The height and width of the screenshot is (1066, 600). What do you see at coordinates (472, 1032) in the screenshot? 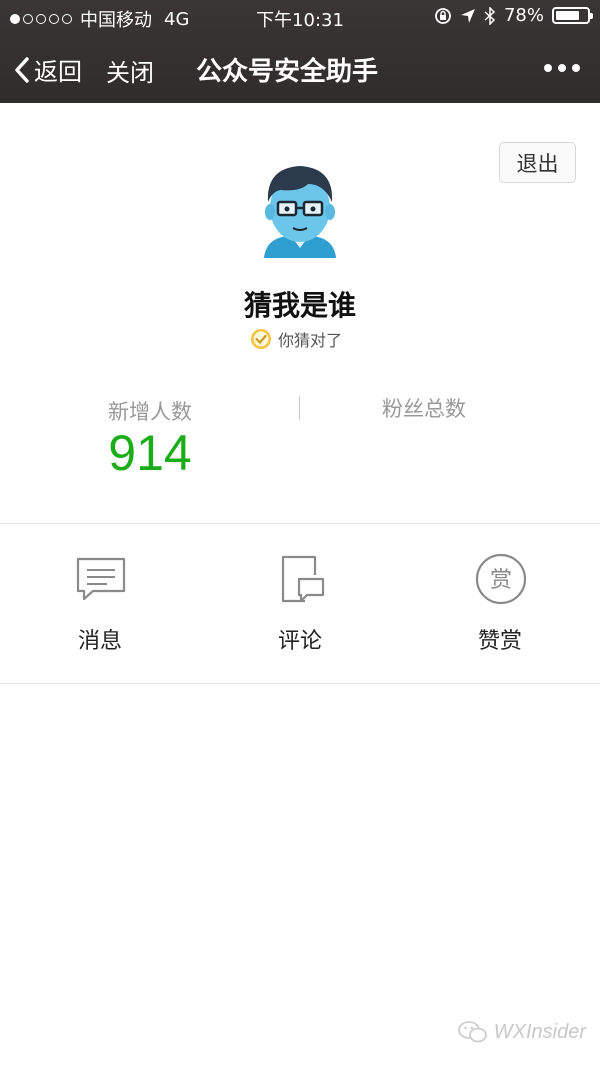
I see `wechat-logo-icon` at bounding box center [472, 1032].